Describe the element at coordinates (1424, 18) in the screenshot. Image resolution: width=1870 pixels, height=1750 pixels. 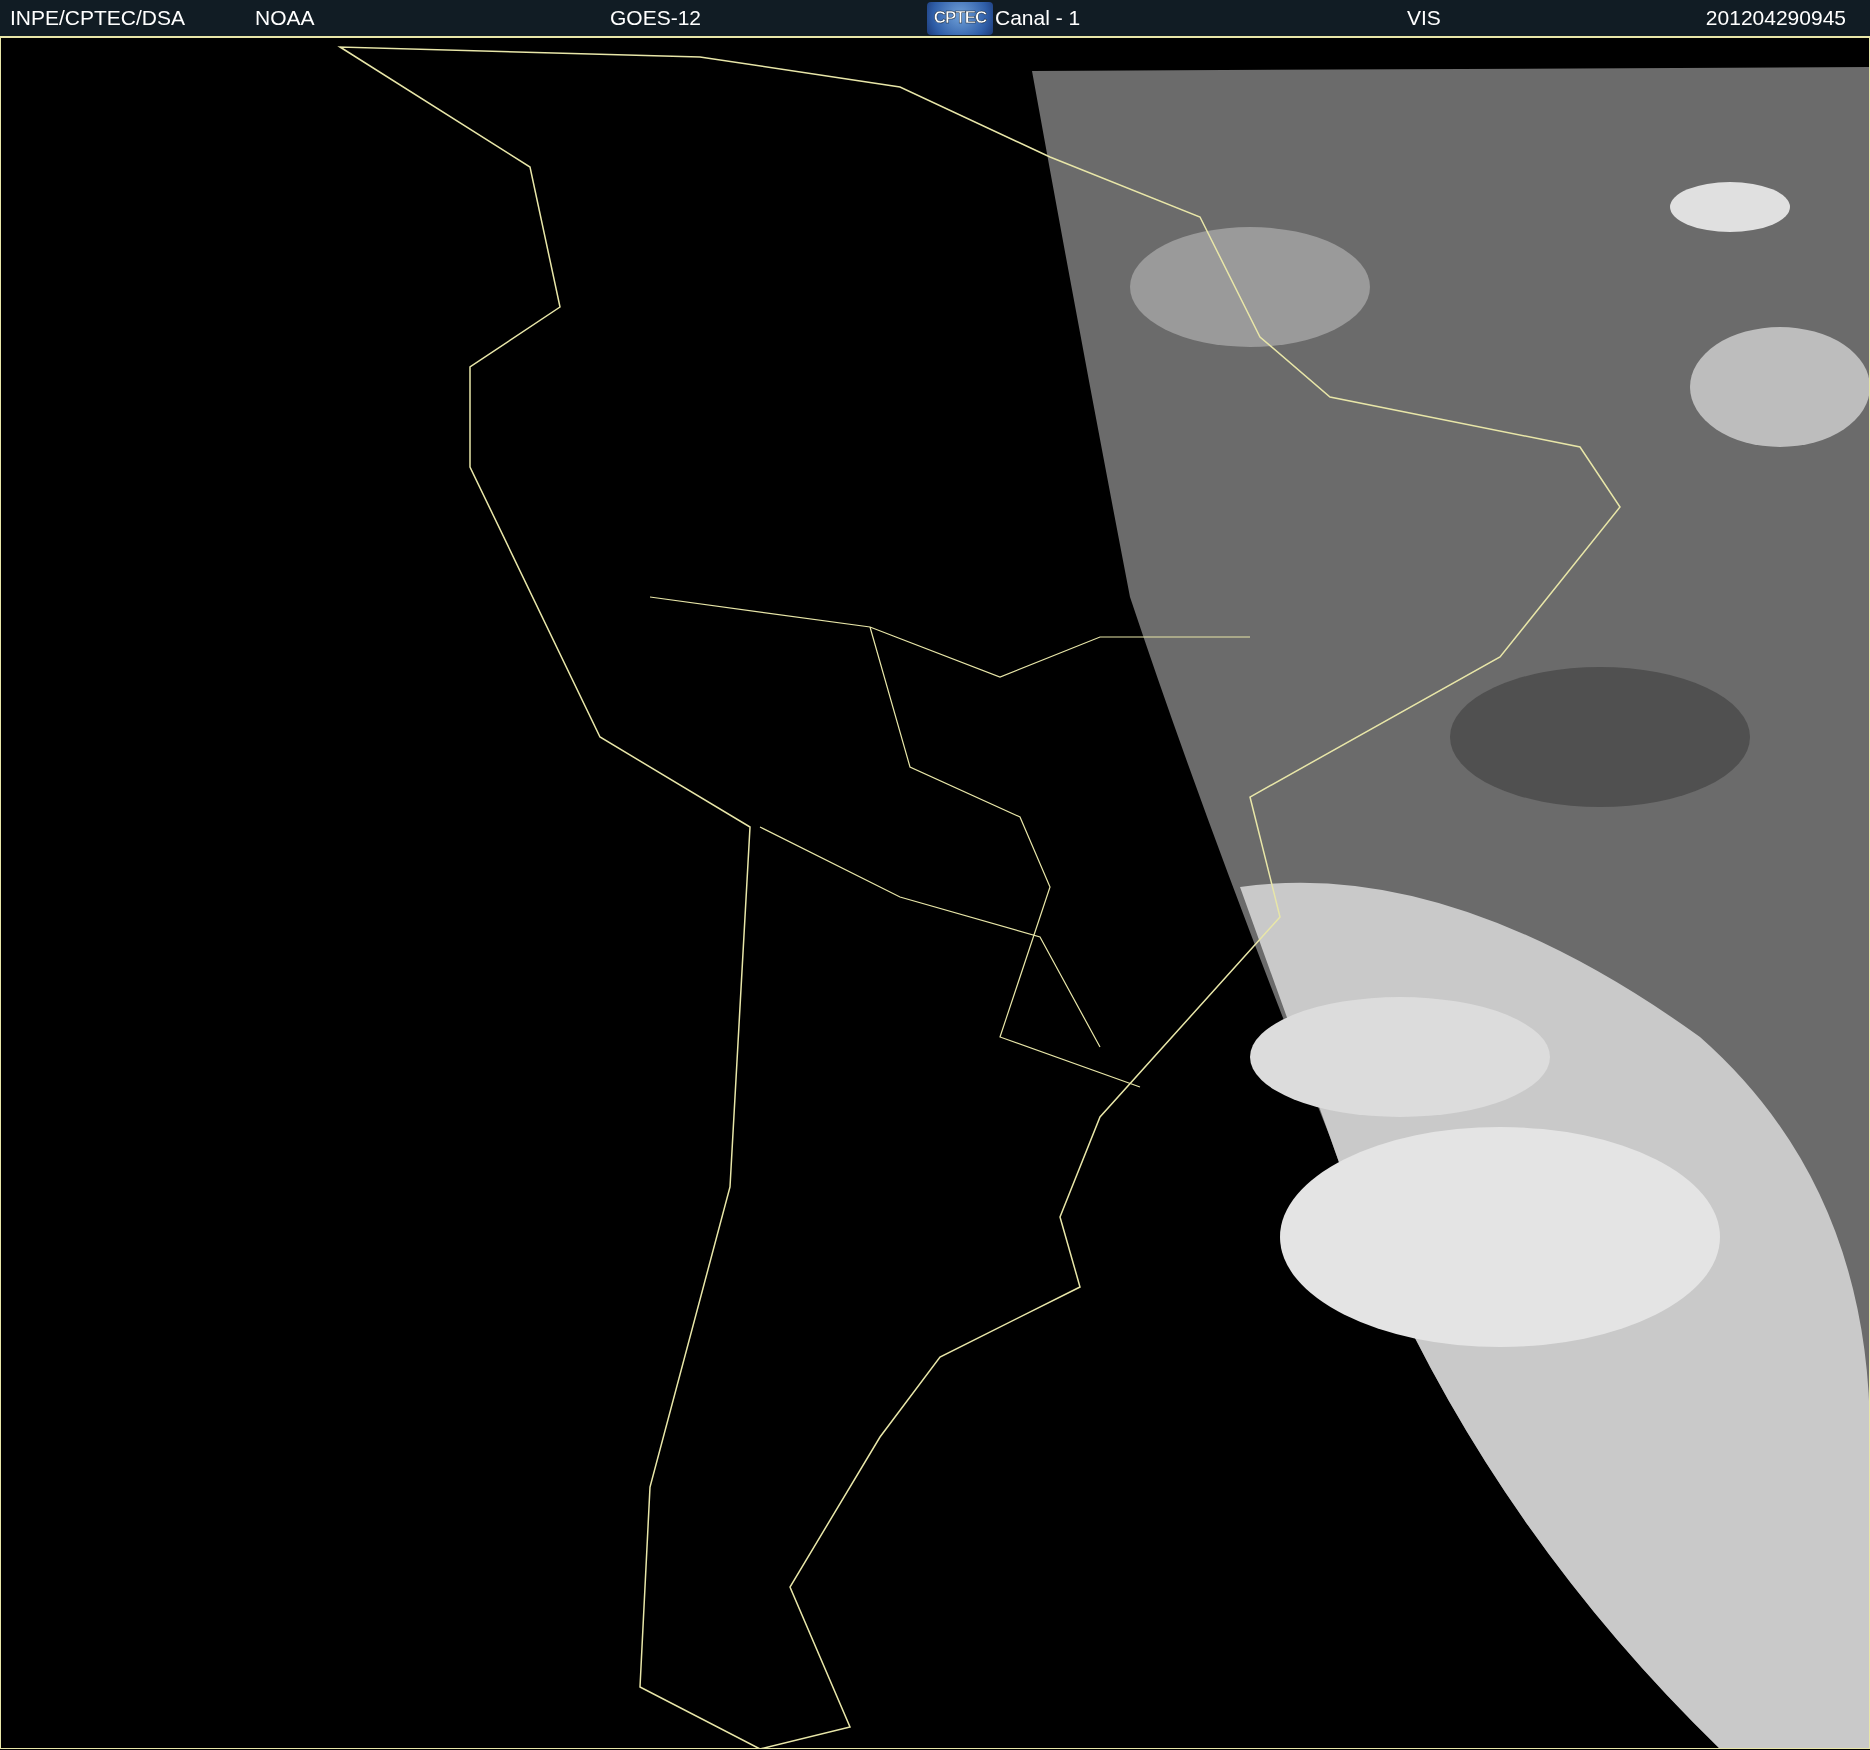
I see `band-label: VIS` at that location.